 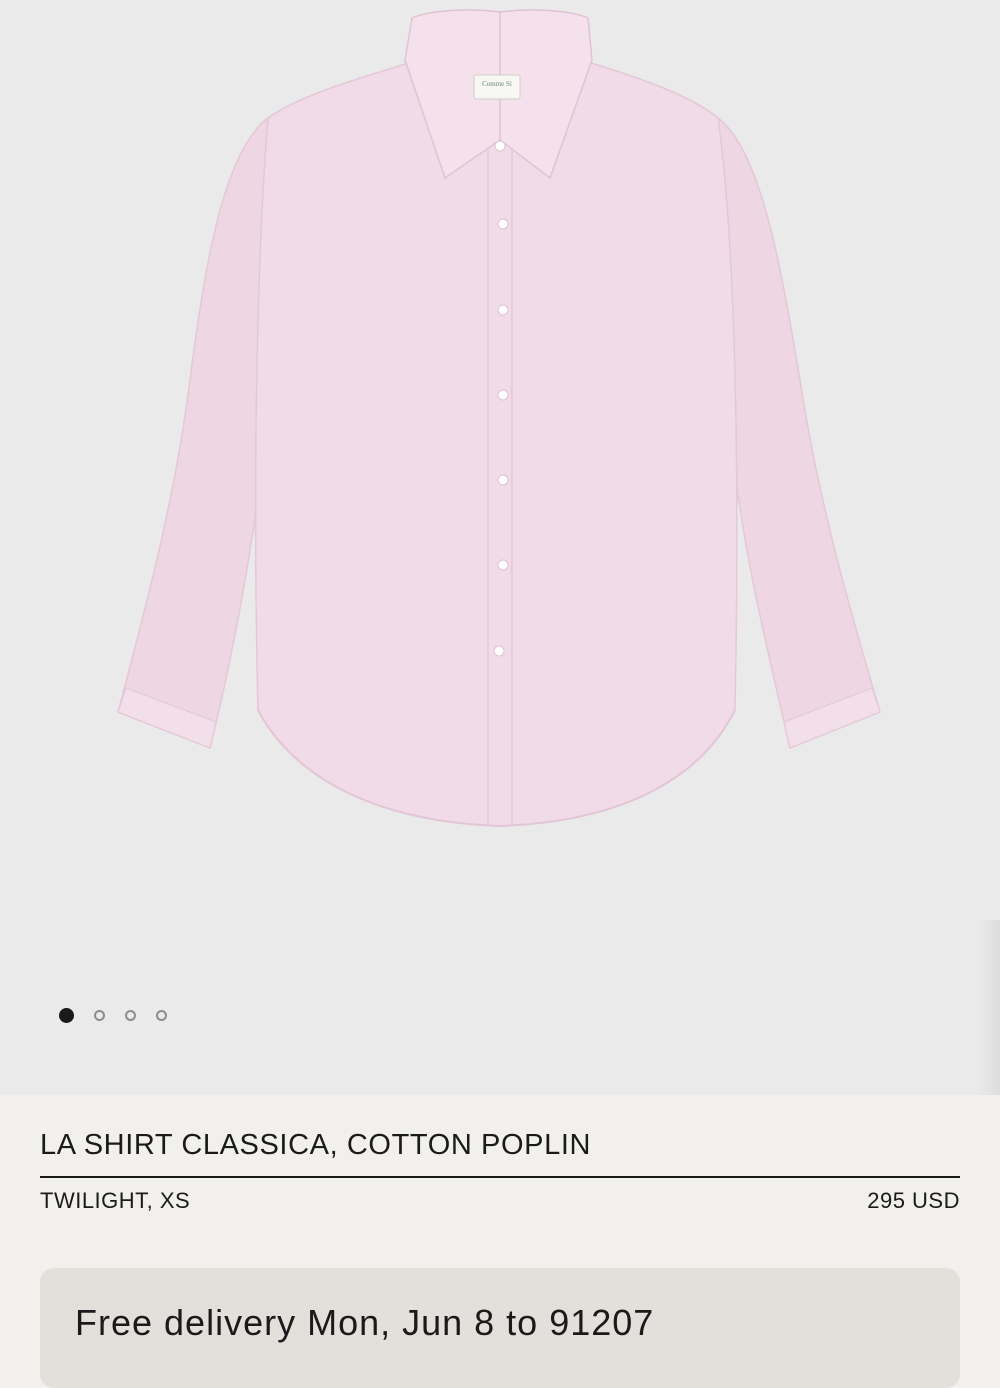 I want to click on delivery-info-card: Free delivery Mon, Jun 8 to 91207, so click(x=500, y=1328).